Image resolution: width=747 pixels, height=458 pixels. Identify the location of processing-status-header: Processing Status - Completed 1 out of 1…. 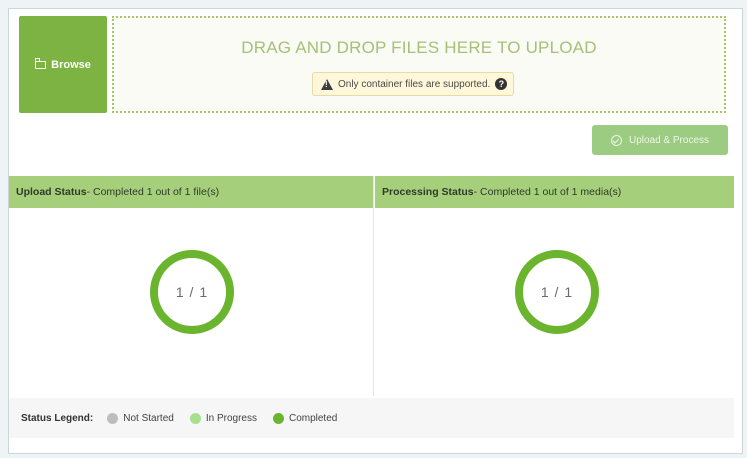
(554, 192).